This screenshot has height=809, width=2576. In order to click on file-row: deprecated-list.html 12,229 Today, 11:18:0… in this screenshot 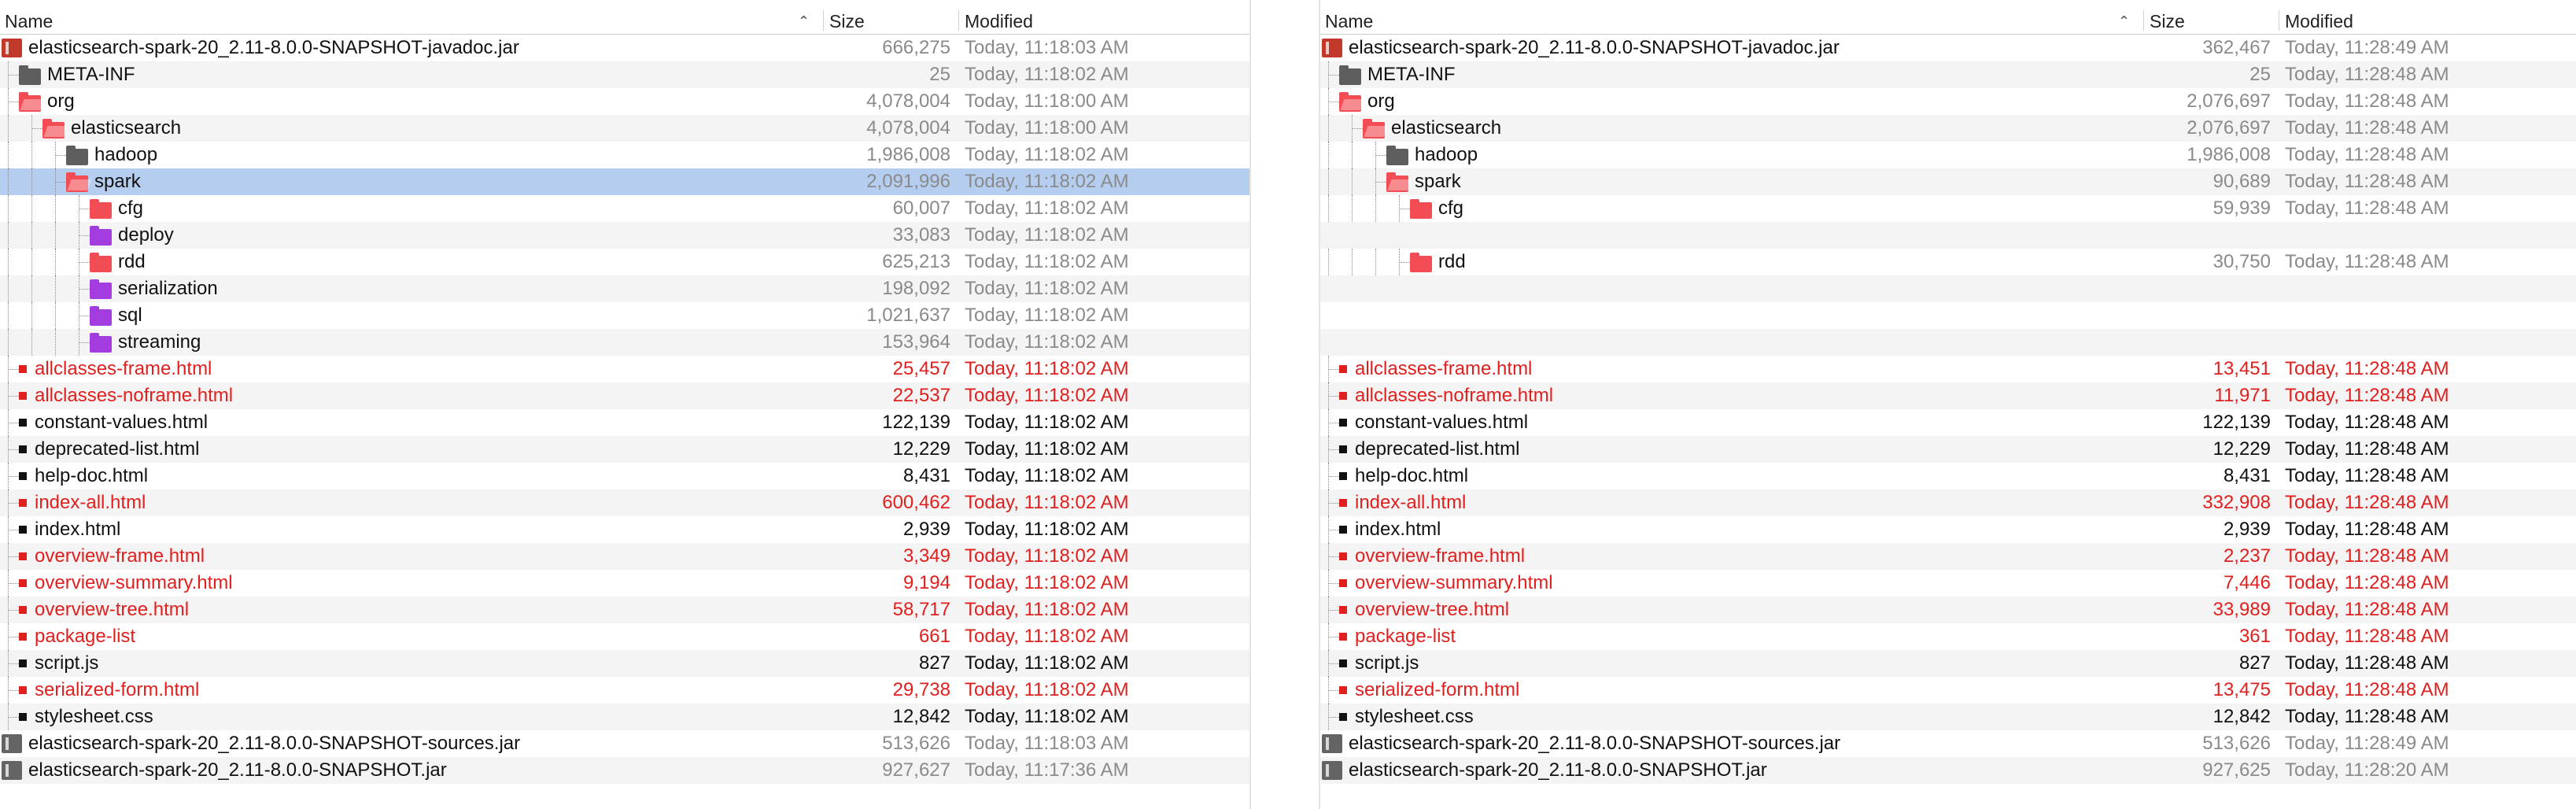, I will do `click(624, 450)`.